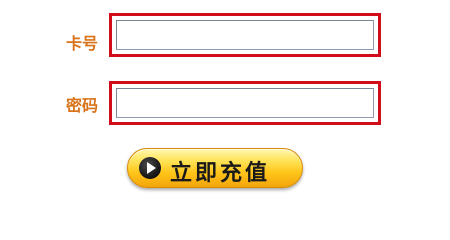 The image size is (450, 240). I want to click on recharge-now-button-label: 立即充值, so click(220, 173).